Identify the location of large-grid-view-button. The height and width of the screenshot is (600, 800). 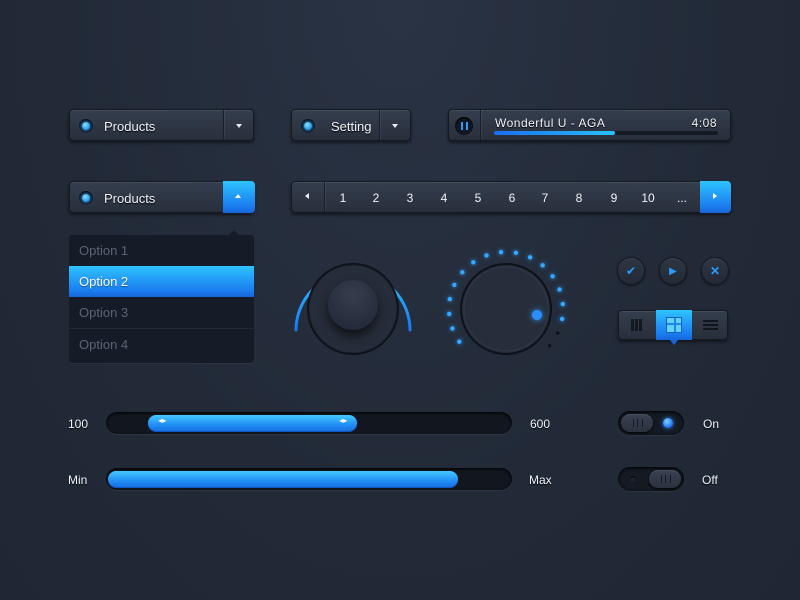
(674, 327).